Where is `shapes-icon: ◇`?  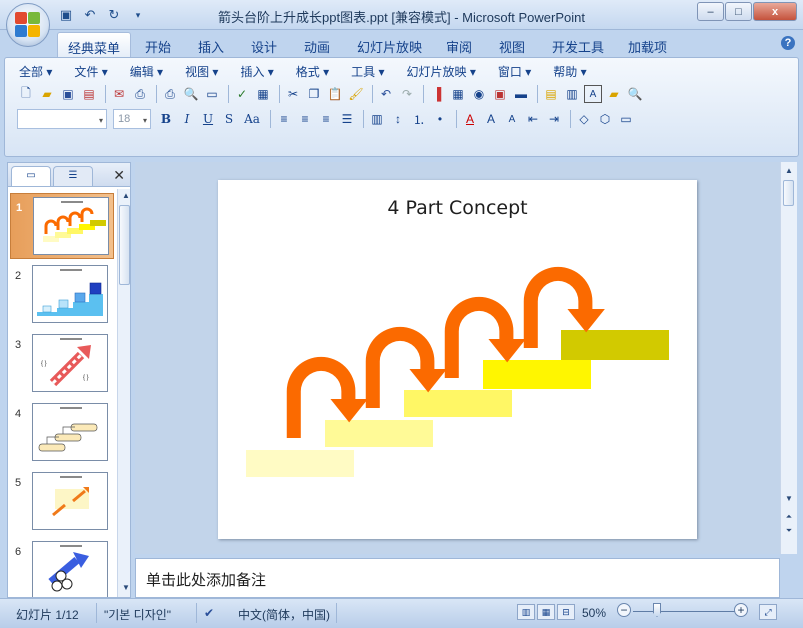 shapes-icon: ◇ is located at coordinates (584, 119).